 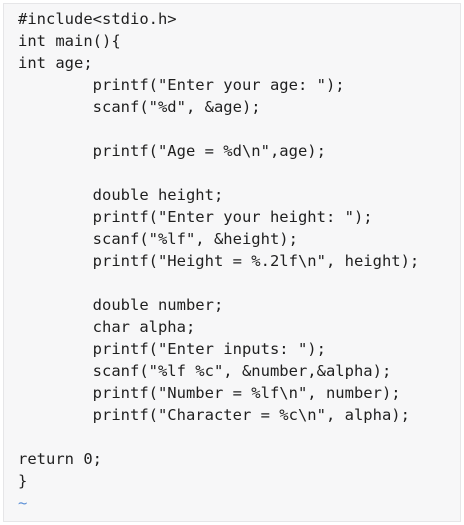 What do you see at coordinates (172, 349) in the screenshot?
I see `code-line: printf("Enter inputs: ");` at bounding box center [172, 349].